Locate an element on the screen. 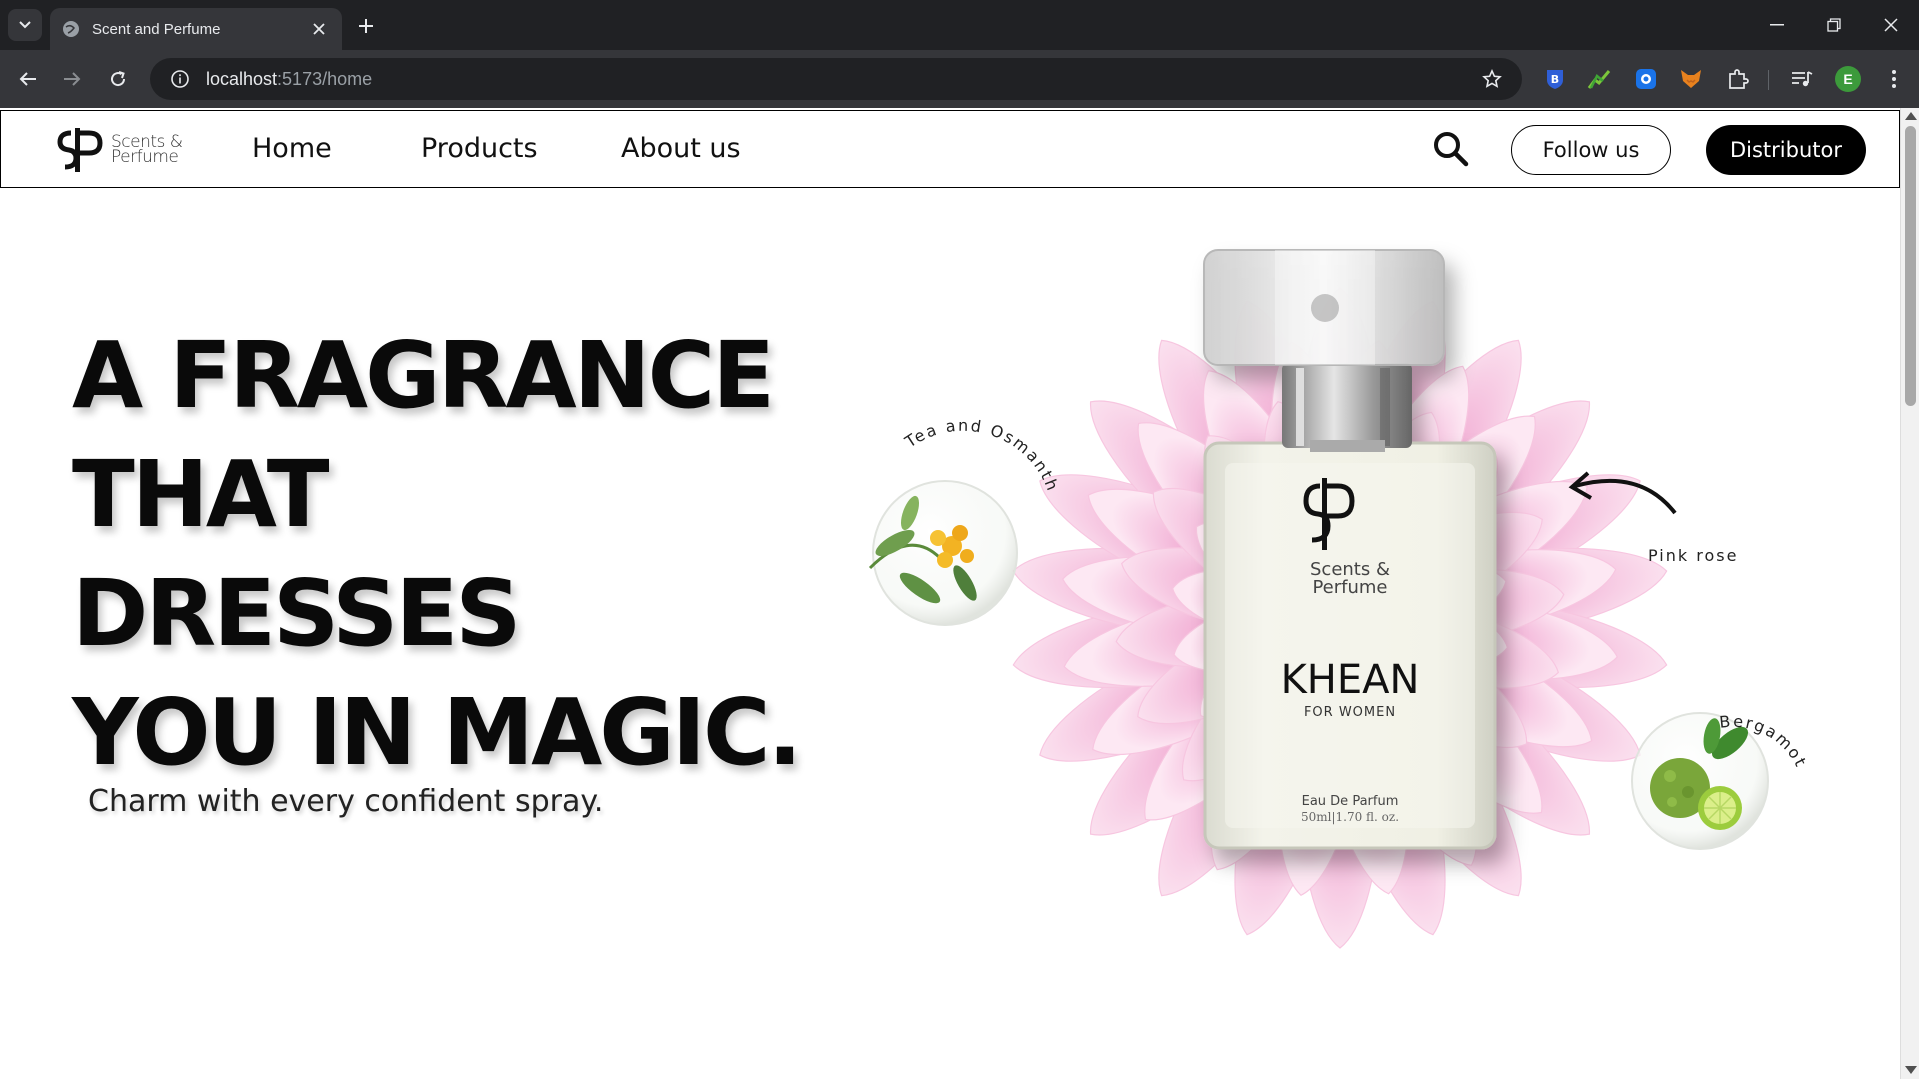  scroll-up-icon is located at coordinates (1911, 116).